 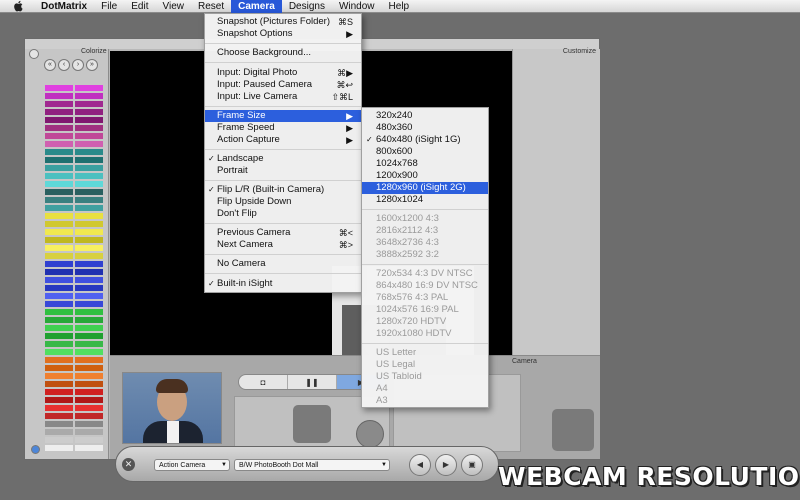 What do you see at coordinates (425, 152) in the screenshot?
I see `frame-size-800x600: 800x600` at bounding box center [425, 152].